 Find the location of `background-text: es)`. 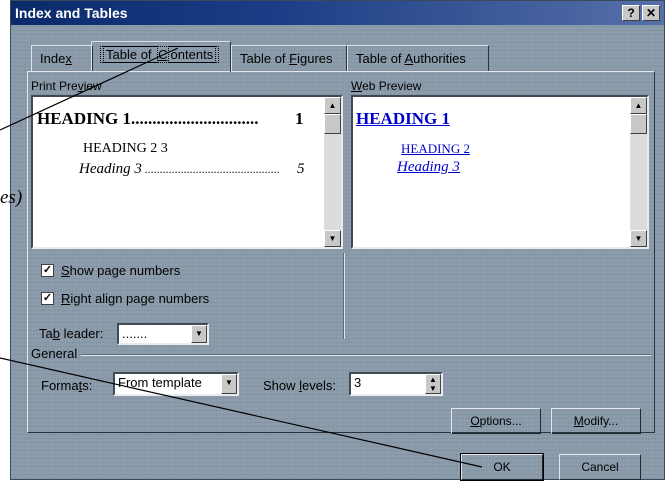

background-text: es) is located at coordinates (11, 197).